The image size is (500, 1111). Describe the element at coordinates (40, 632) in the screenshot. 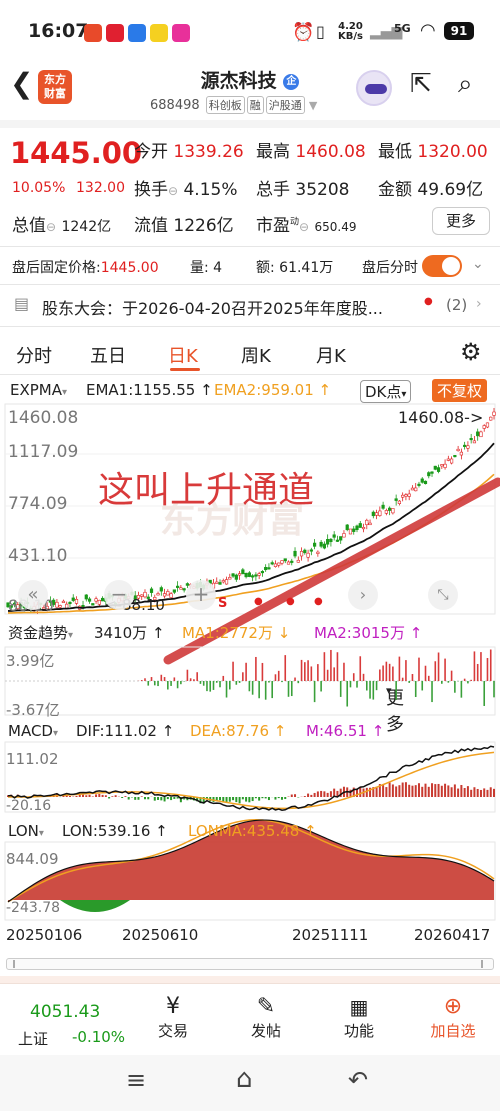

I see `flow-indicator-selector: 资金趋势▾` at that location.